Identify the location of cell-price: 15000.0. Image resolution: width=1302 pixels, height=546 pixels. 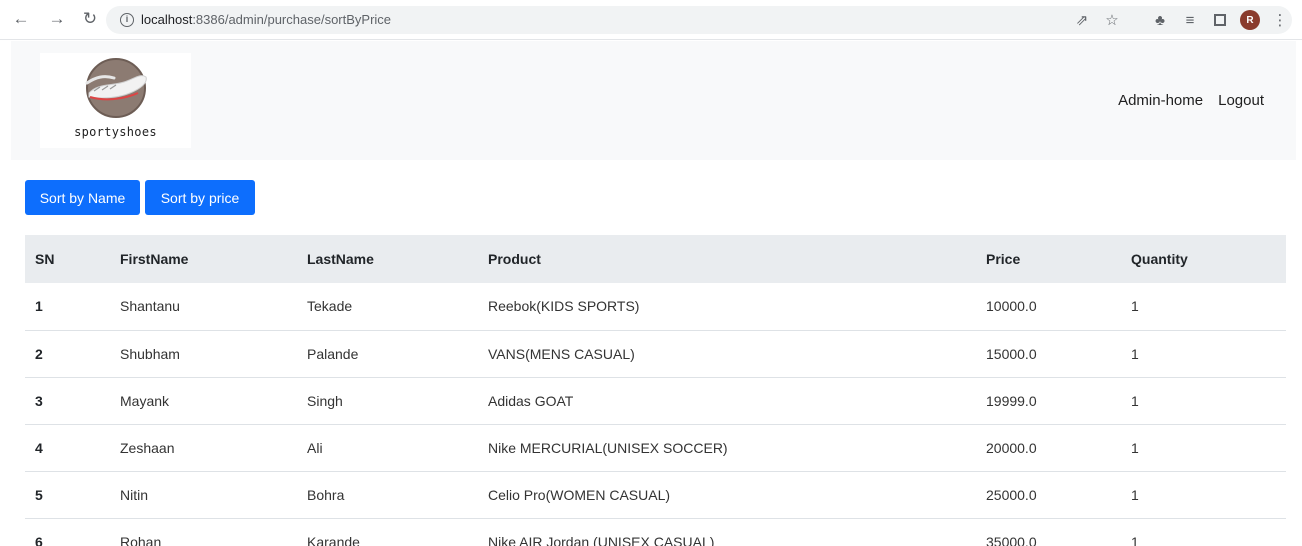
(1011, 353).